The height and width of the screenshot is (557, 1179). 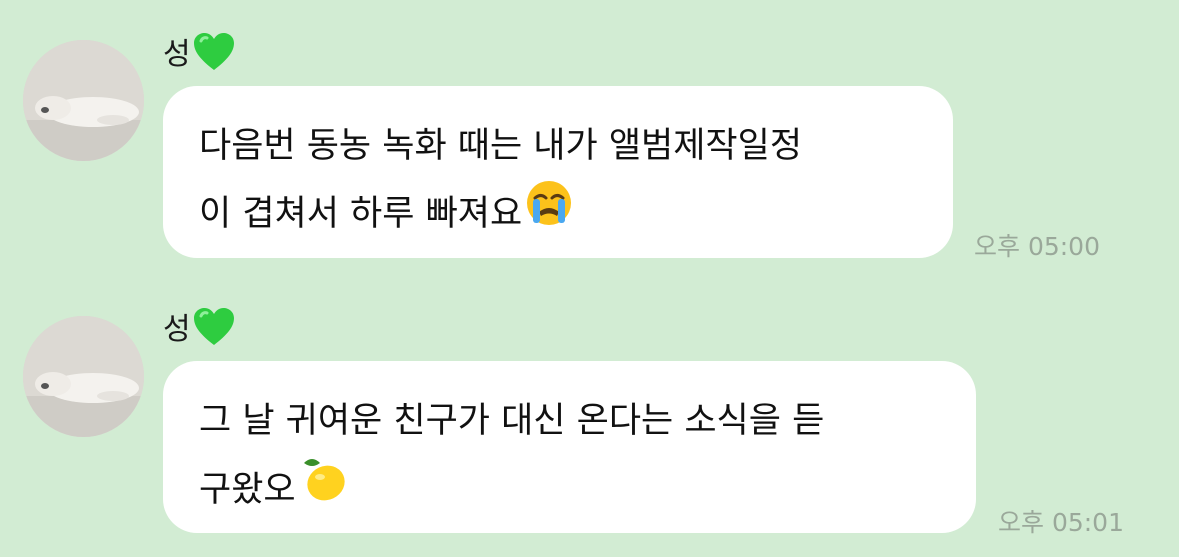 What do you see at coordinates (569, 489) in the screenshot?
I see `message-line-with-emoji: 구왔오` at bounding box center [569, 489].